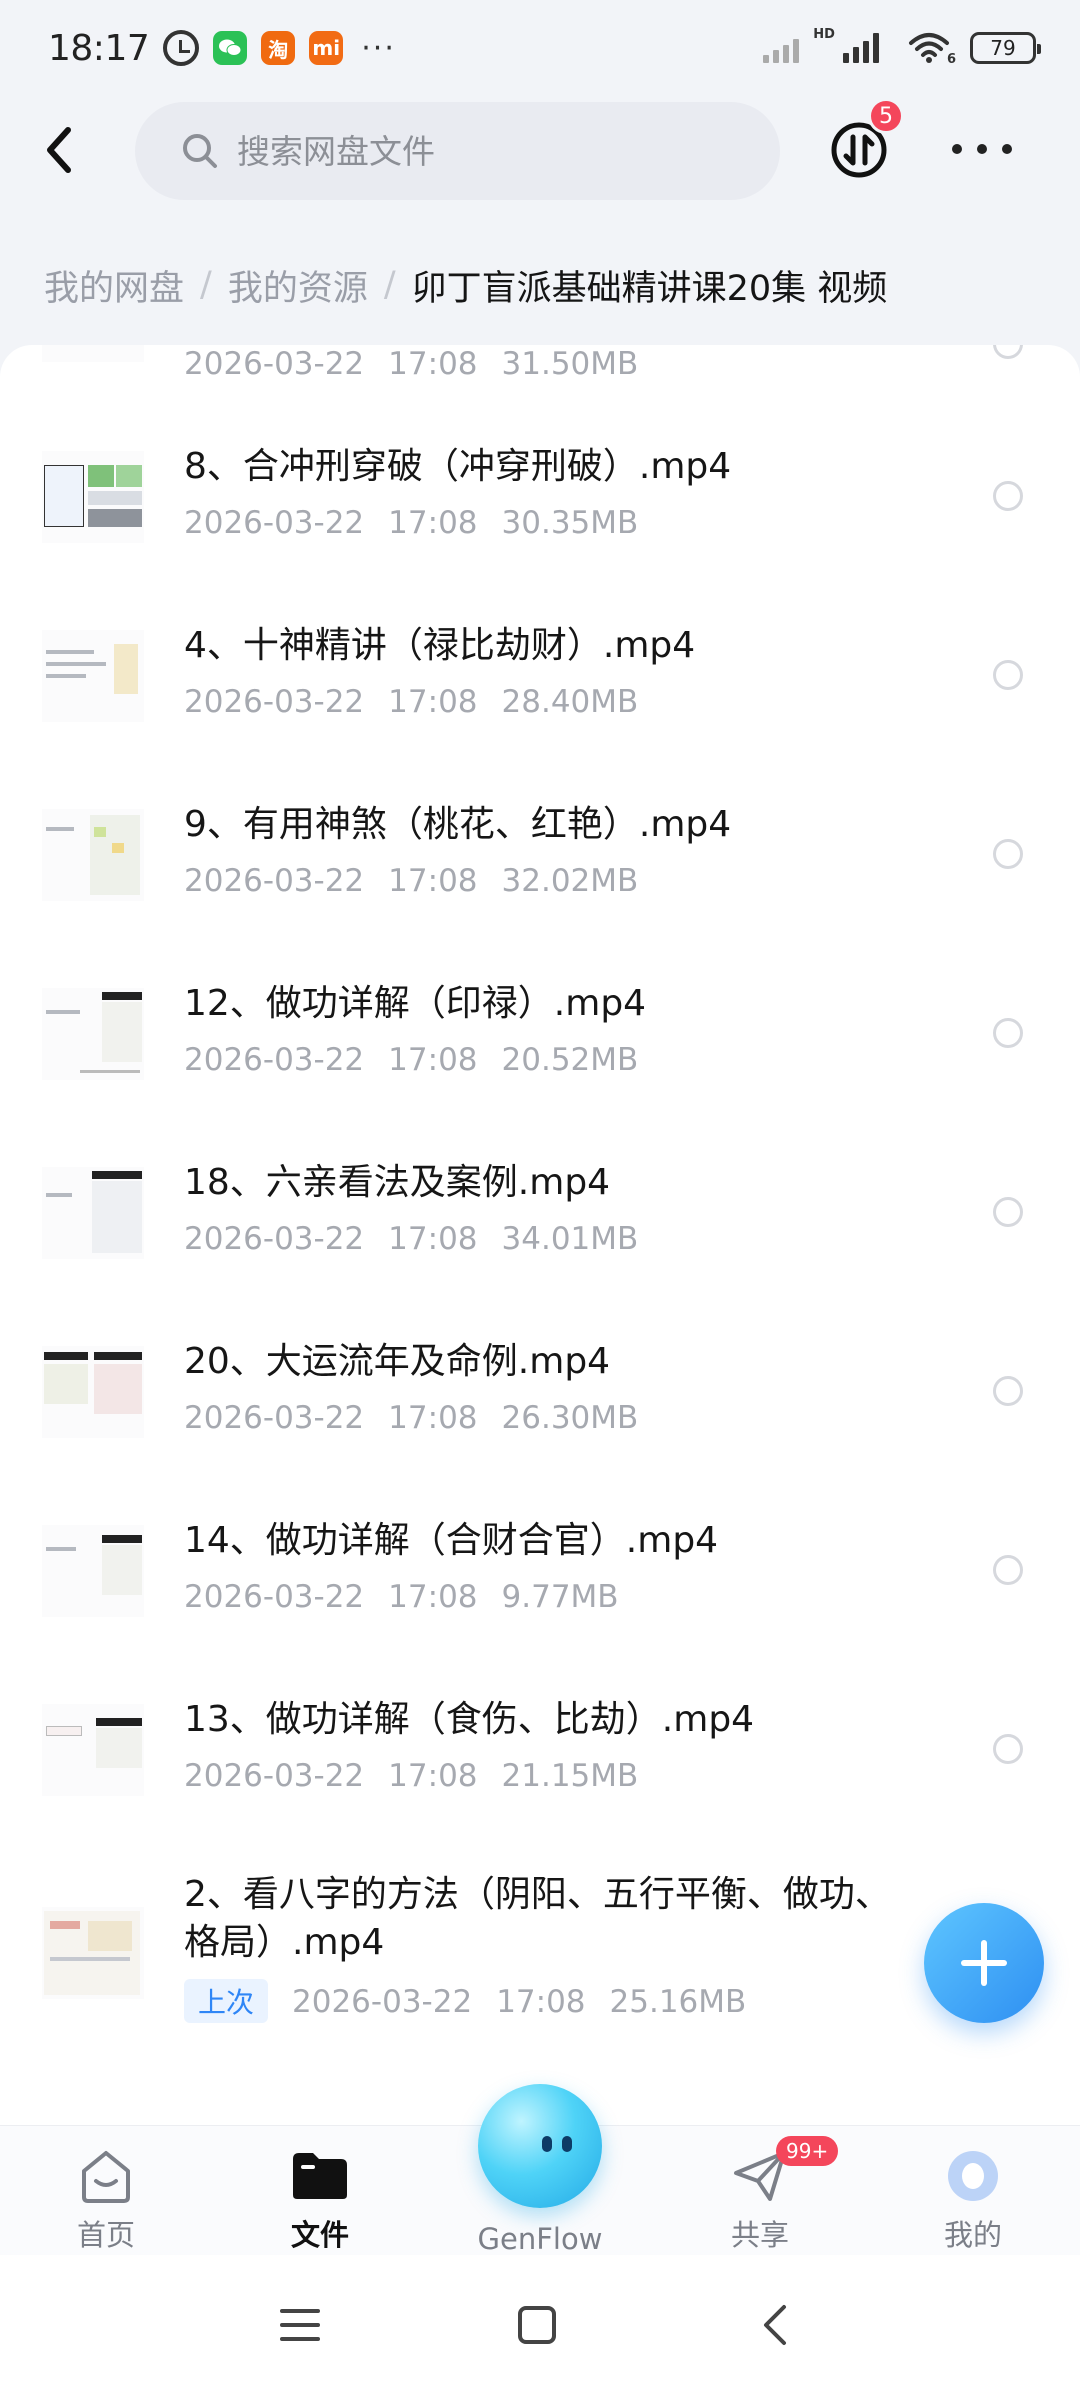  I want to click on file-size: 25.16MB, so click(678, 2002).